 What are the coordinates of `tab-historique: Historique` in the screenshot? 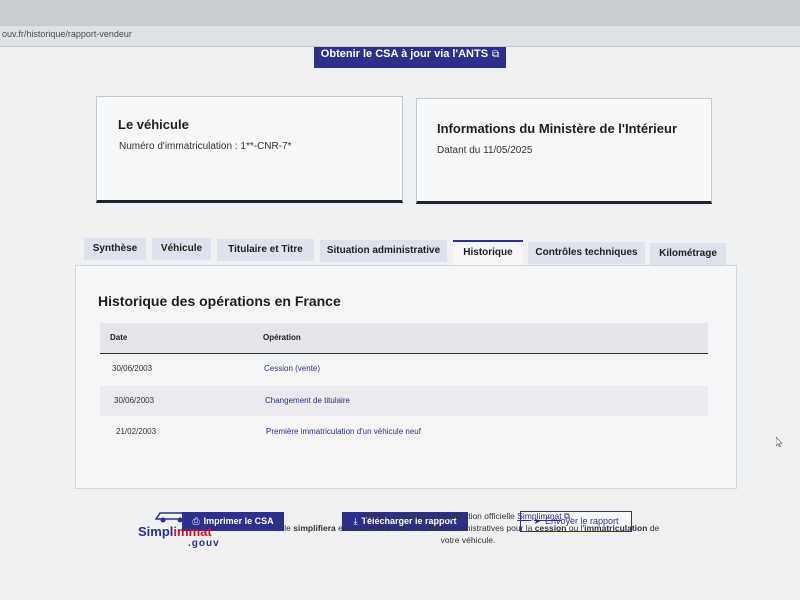 It's located at (488, 253).